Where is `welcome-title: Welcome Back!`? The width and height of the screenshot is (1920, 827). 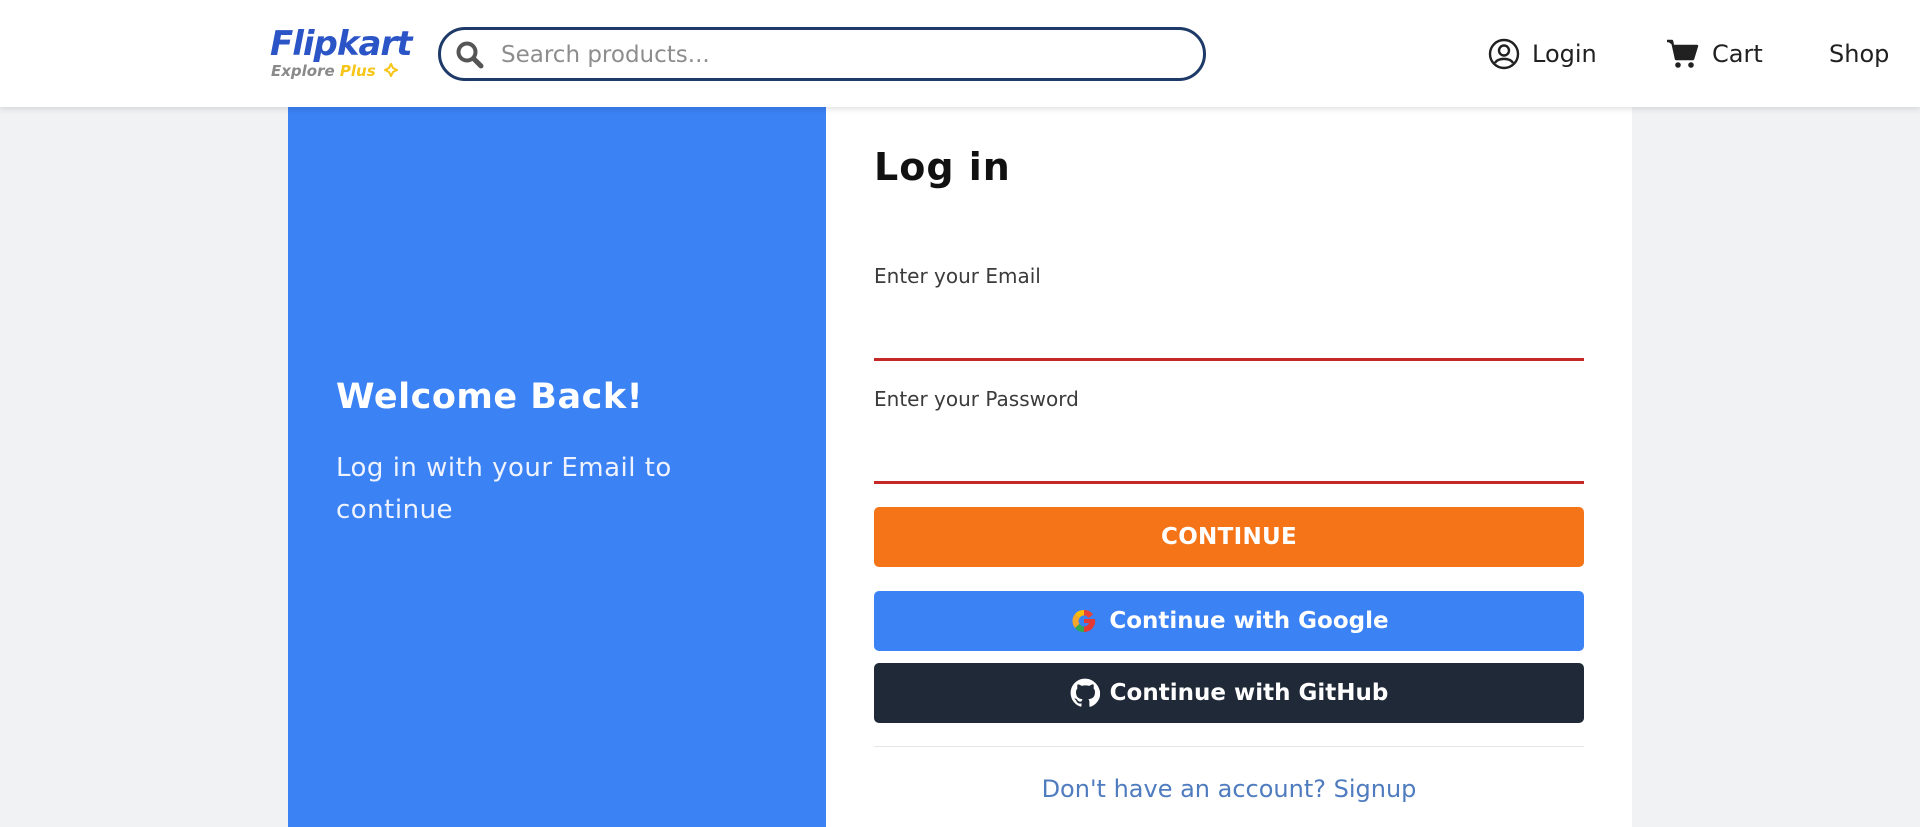 welcome-title: Welcome Back! is located at coordinates (490, 397).